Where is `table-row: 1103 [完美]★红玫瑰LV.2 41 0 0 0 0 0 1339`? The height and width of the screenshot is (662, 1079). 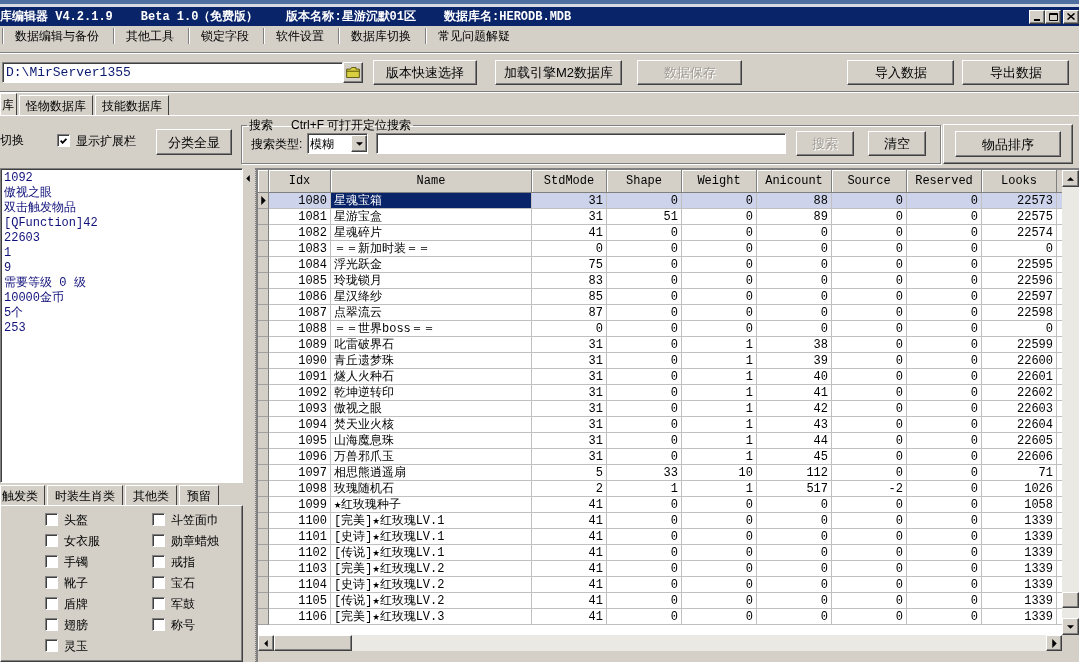 table-row: 1103 [完美]★红玫瑰LV.2 41 0 0 0 0 0 1339 is located at coordinates (660, 569).